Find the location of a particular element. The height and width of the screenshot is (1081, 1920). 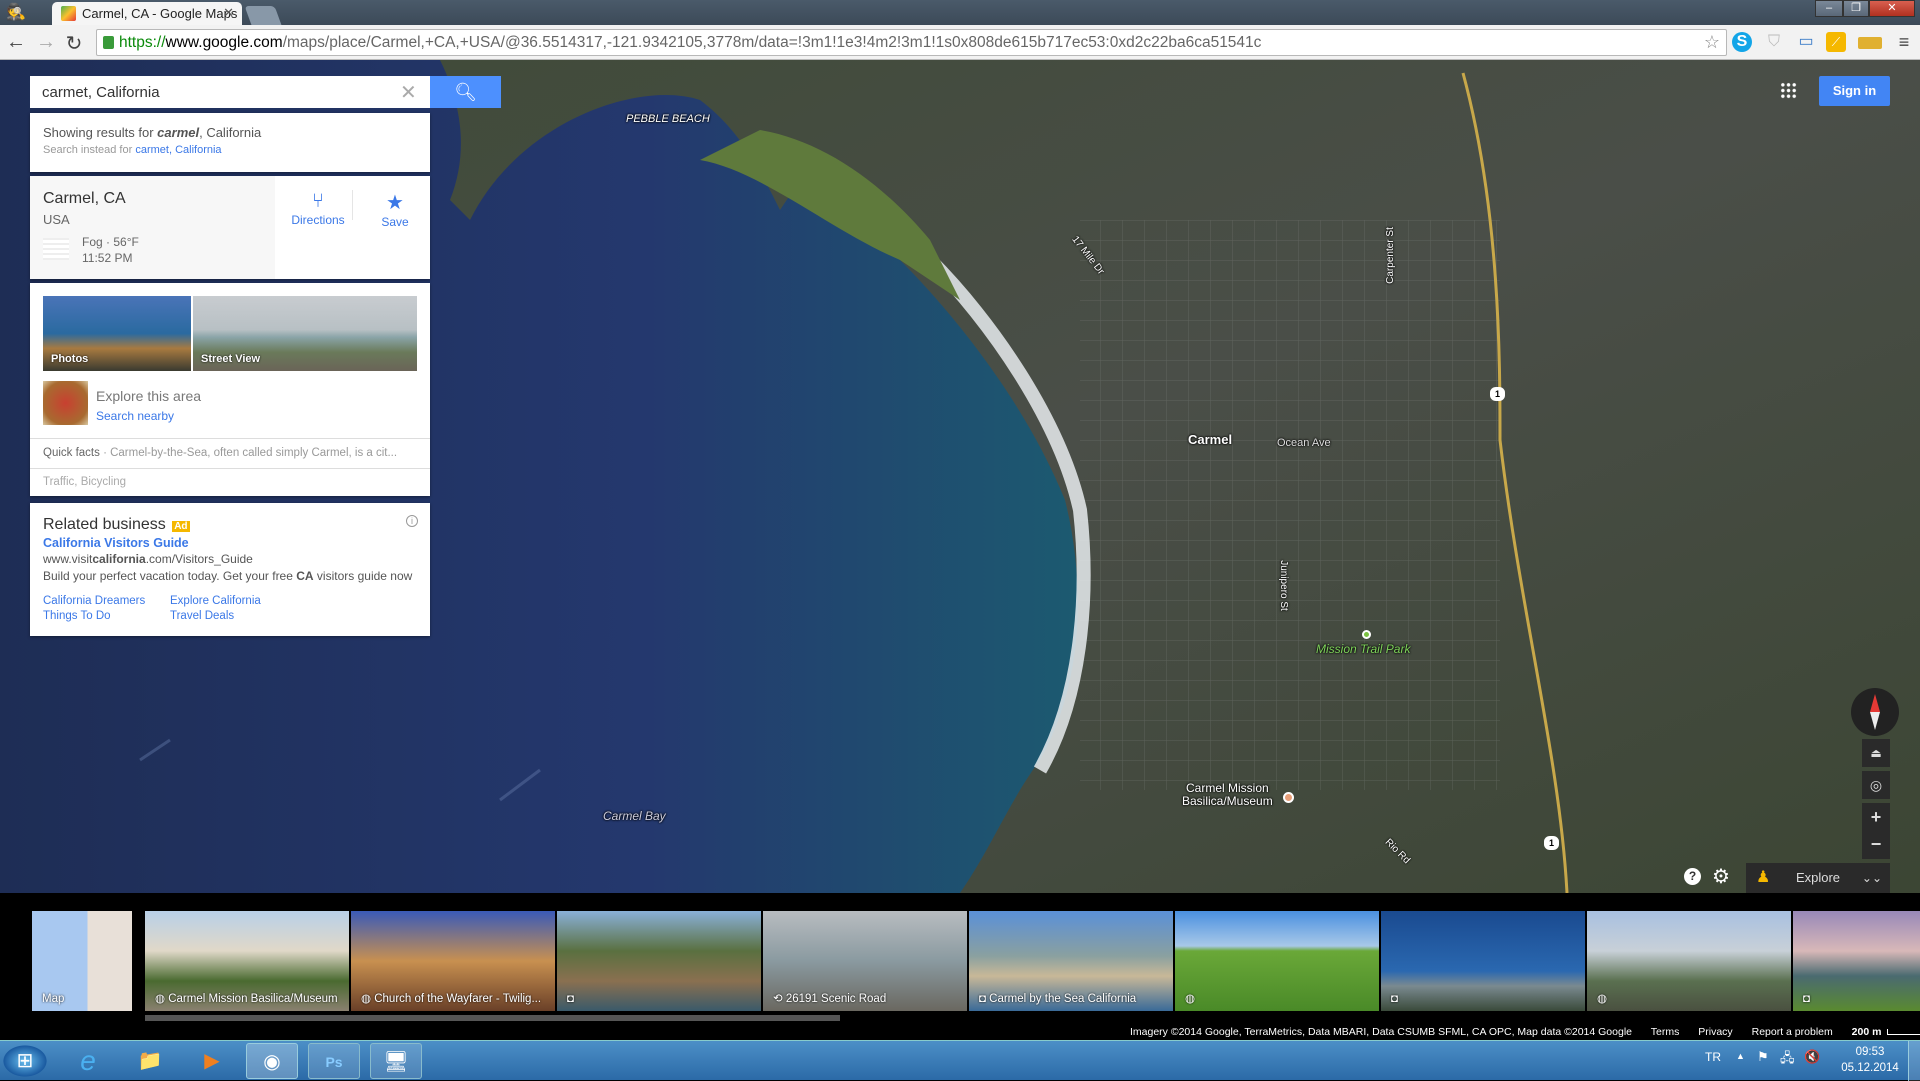

media-player-icon: ▶ is located at coordinates (212, 1061).